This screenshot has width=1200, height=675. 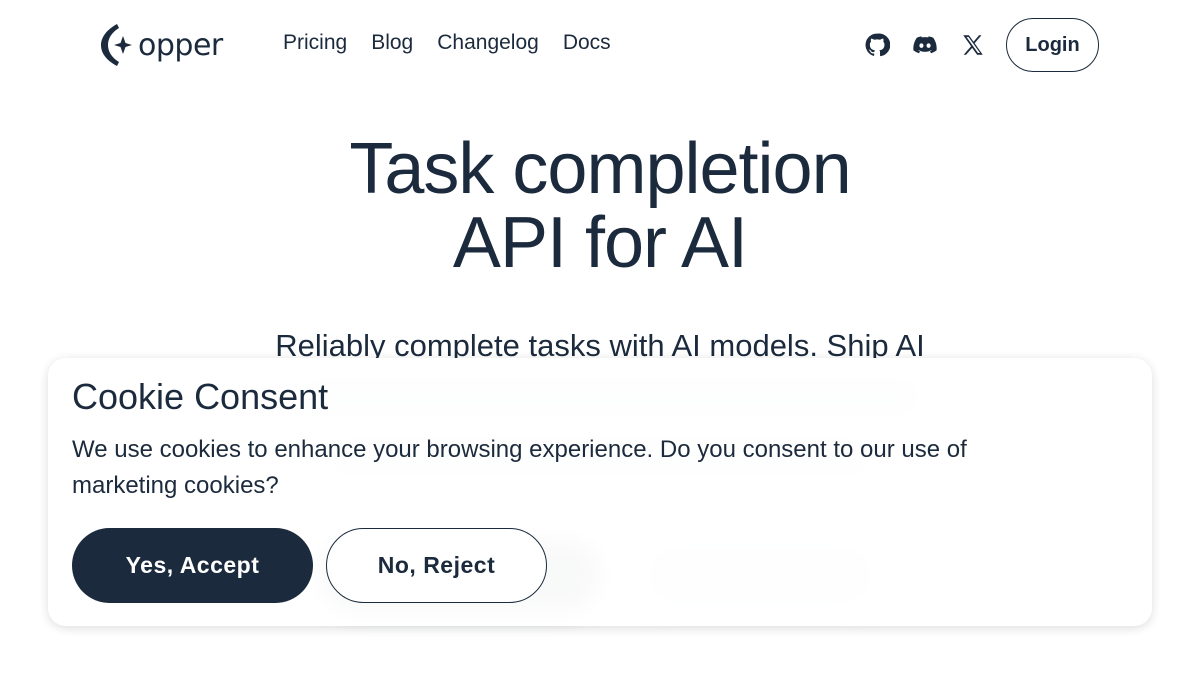 I want to click on nav-docs: Docs, so click(x=587, y=43).